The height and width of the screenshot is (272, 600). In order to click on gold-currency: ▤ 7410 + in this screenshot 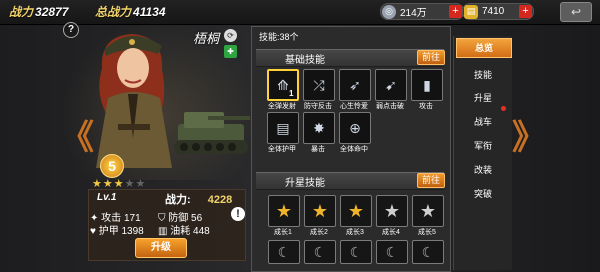, I will do `click(498, 11)`.